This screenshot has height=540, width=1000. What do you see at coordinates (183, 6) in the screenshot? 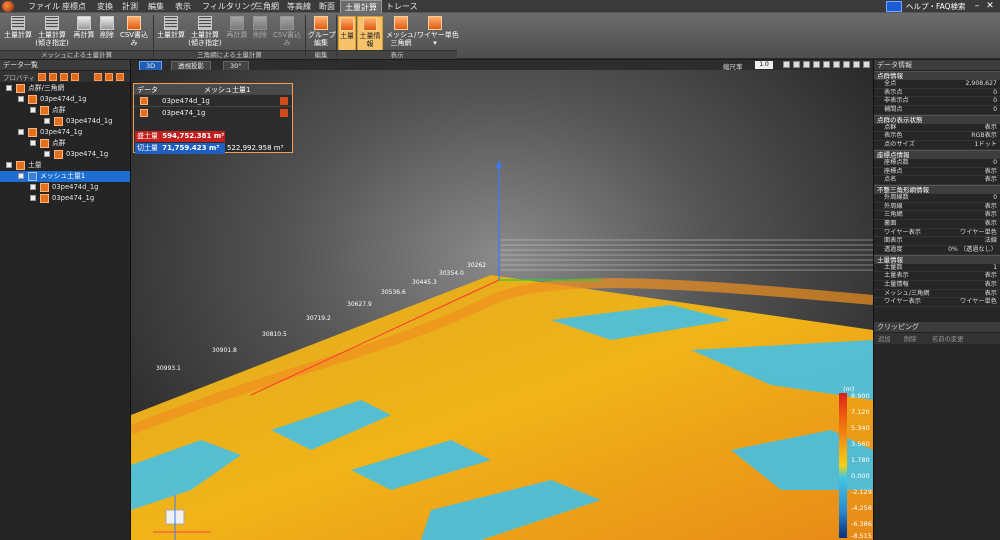
I see `menu-view: 表示` at bounding box center [183, 6].